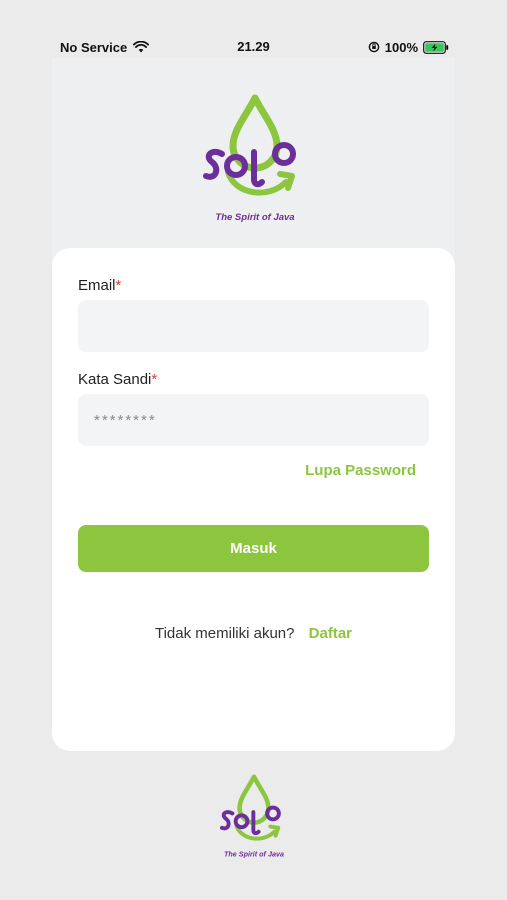 The image size is (507, 900). I want to click on email-input, so click(253, 326).